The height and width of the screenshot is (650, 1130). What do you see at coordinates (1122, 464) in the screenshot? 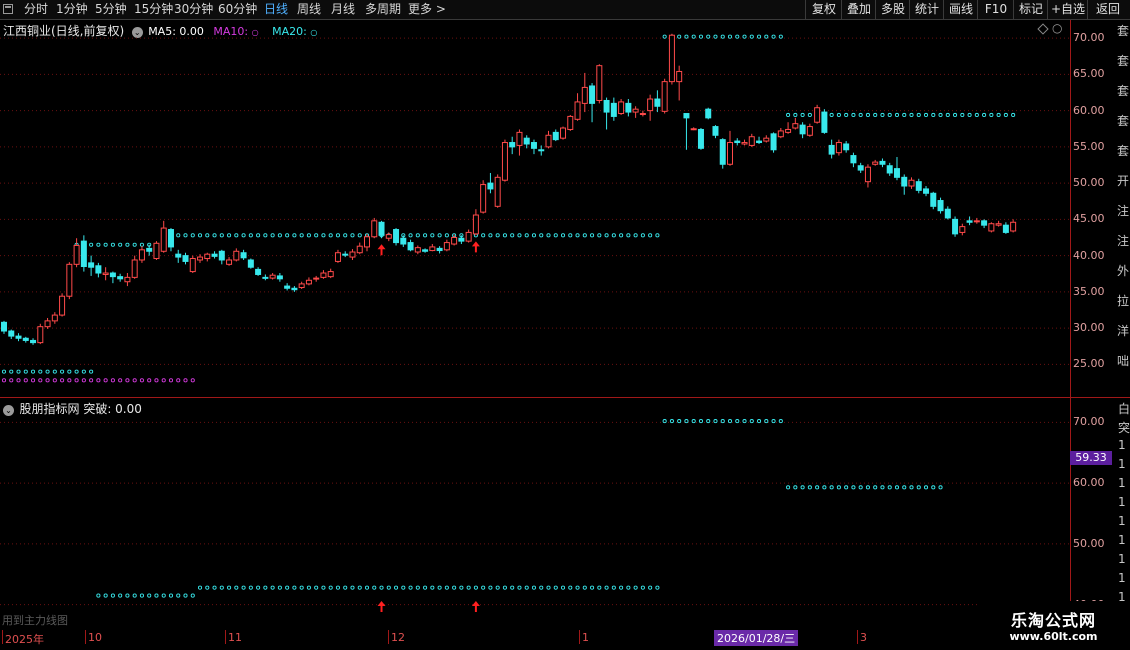
I see `sub-edge-glyph: 1` at bounding box center [1122, 464].